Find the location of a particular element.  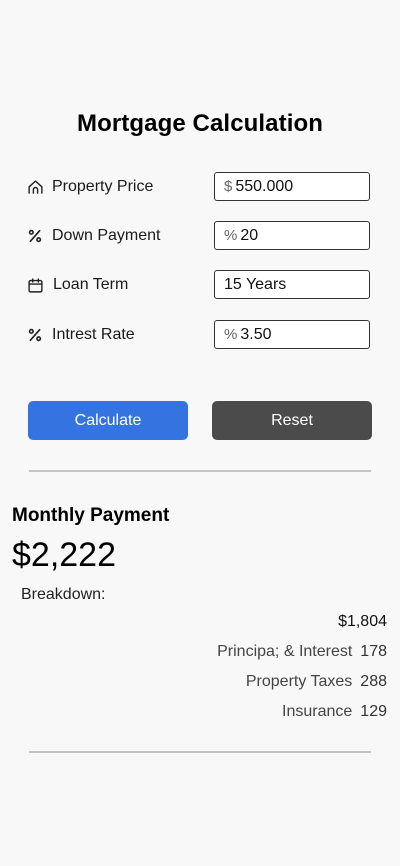

breakdown-item: Property Taxes 288 is located at coordinates (316, 682).